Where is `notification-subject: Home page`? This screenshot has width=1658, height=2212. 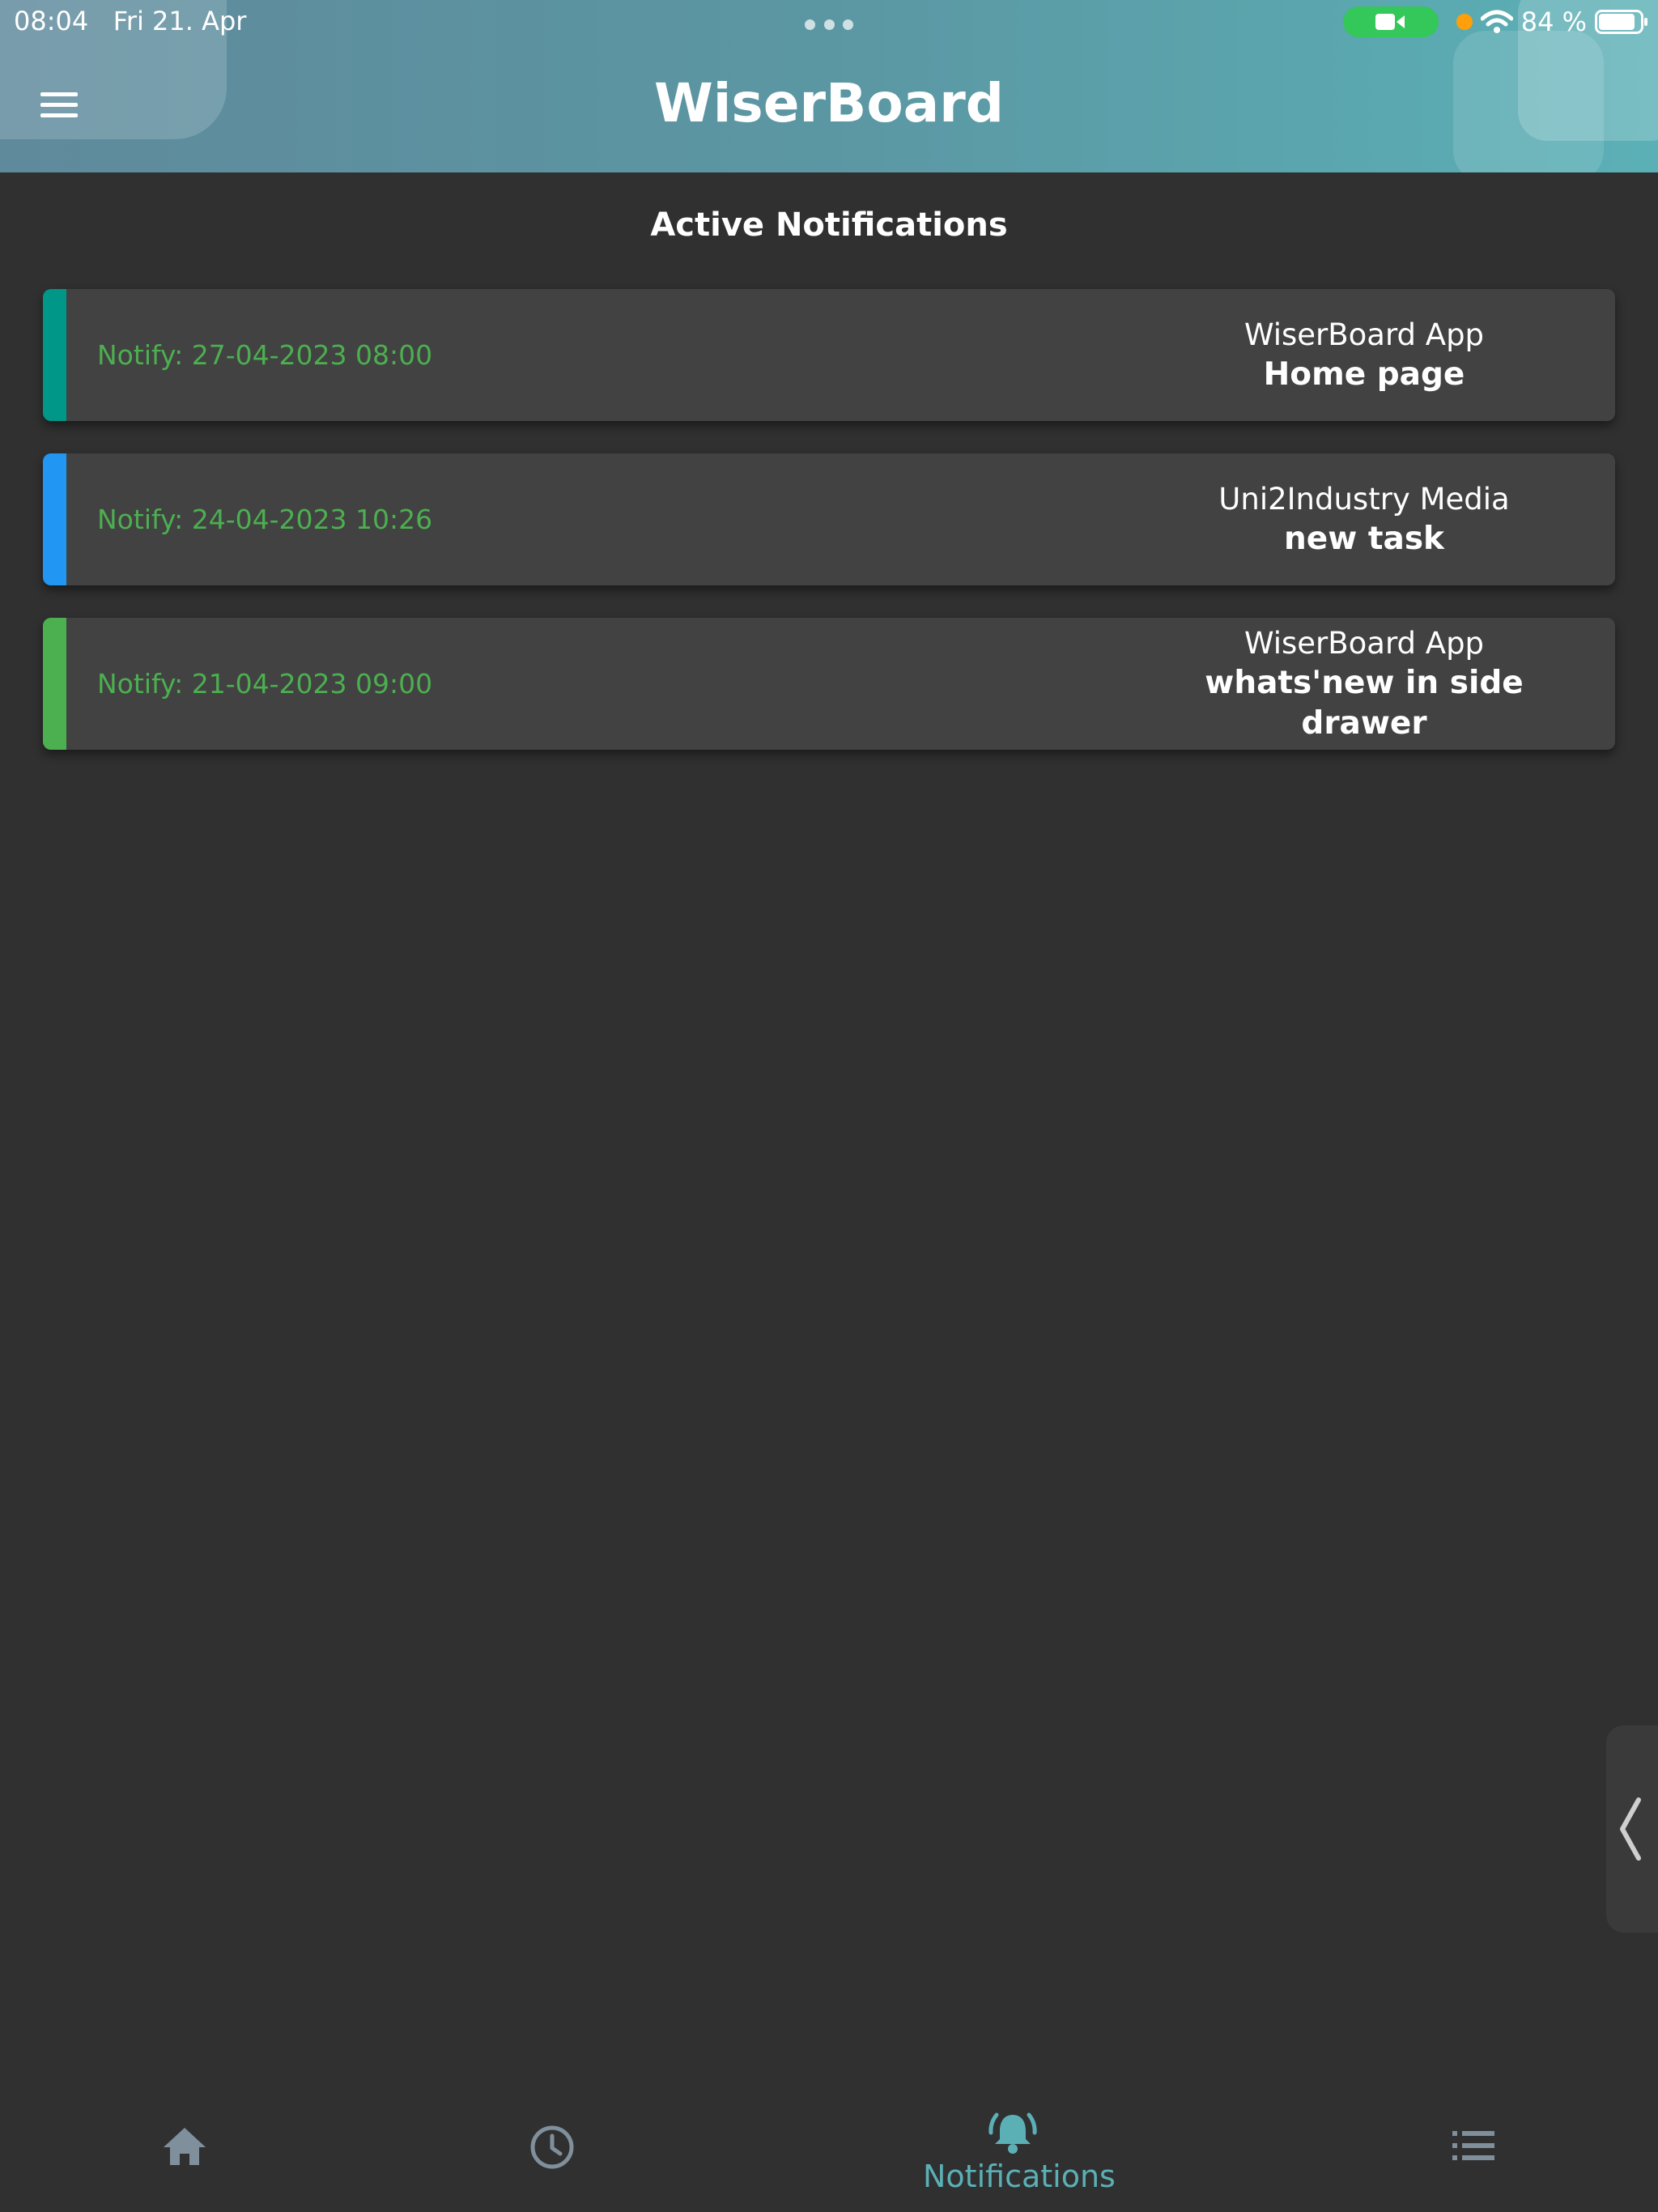
notification-subject: Home page is located at coordinates (1364, 374).